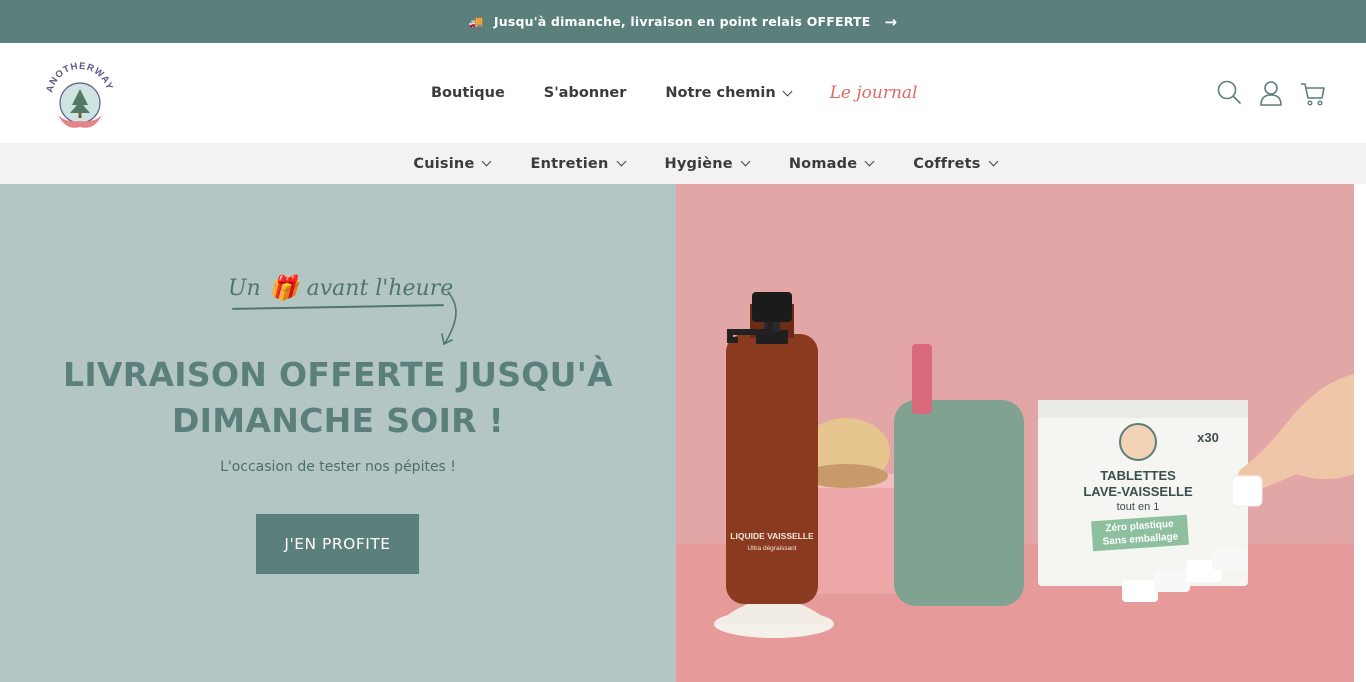  I want to click on box-title-1: TABLETTES, so click(1138, 475).